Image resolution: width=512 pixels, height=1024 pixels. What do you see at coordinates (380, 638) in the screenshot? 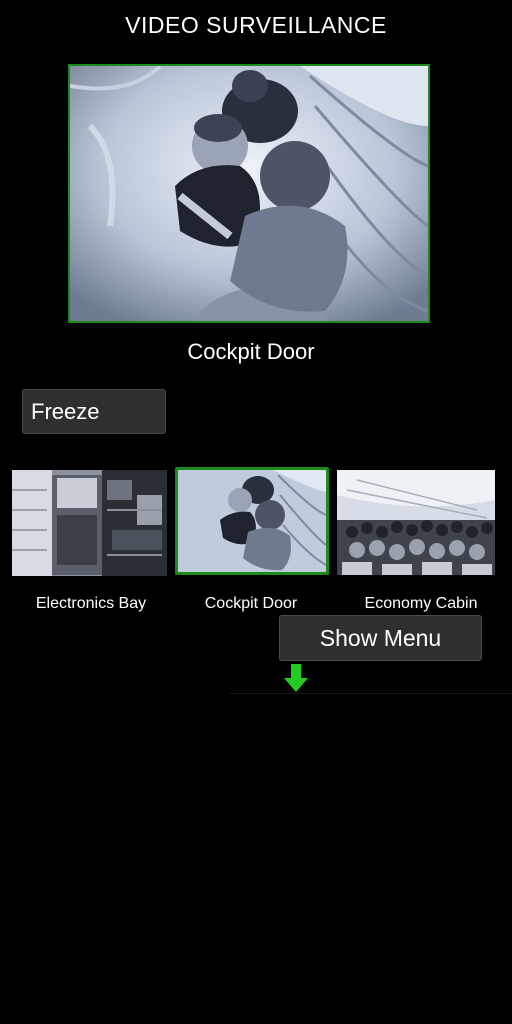
I see `show-menu-button: Show Menu` at bounding box center [380, 638].